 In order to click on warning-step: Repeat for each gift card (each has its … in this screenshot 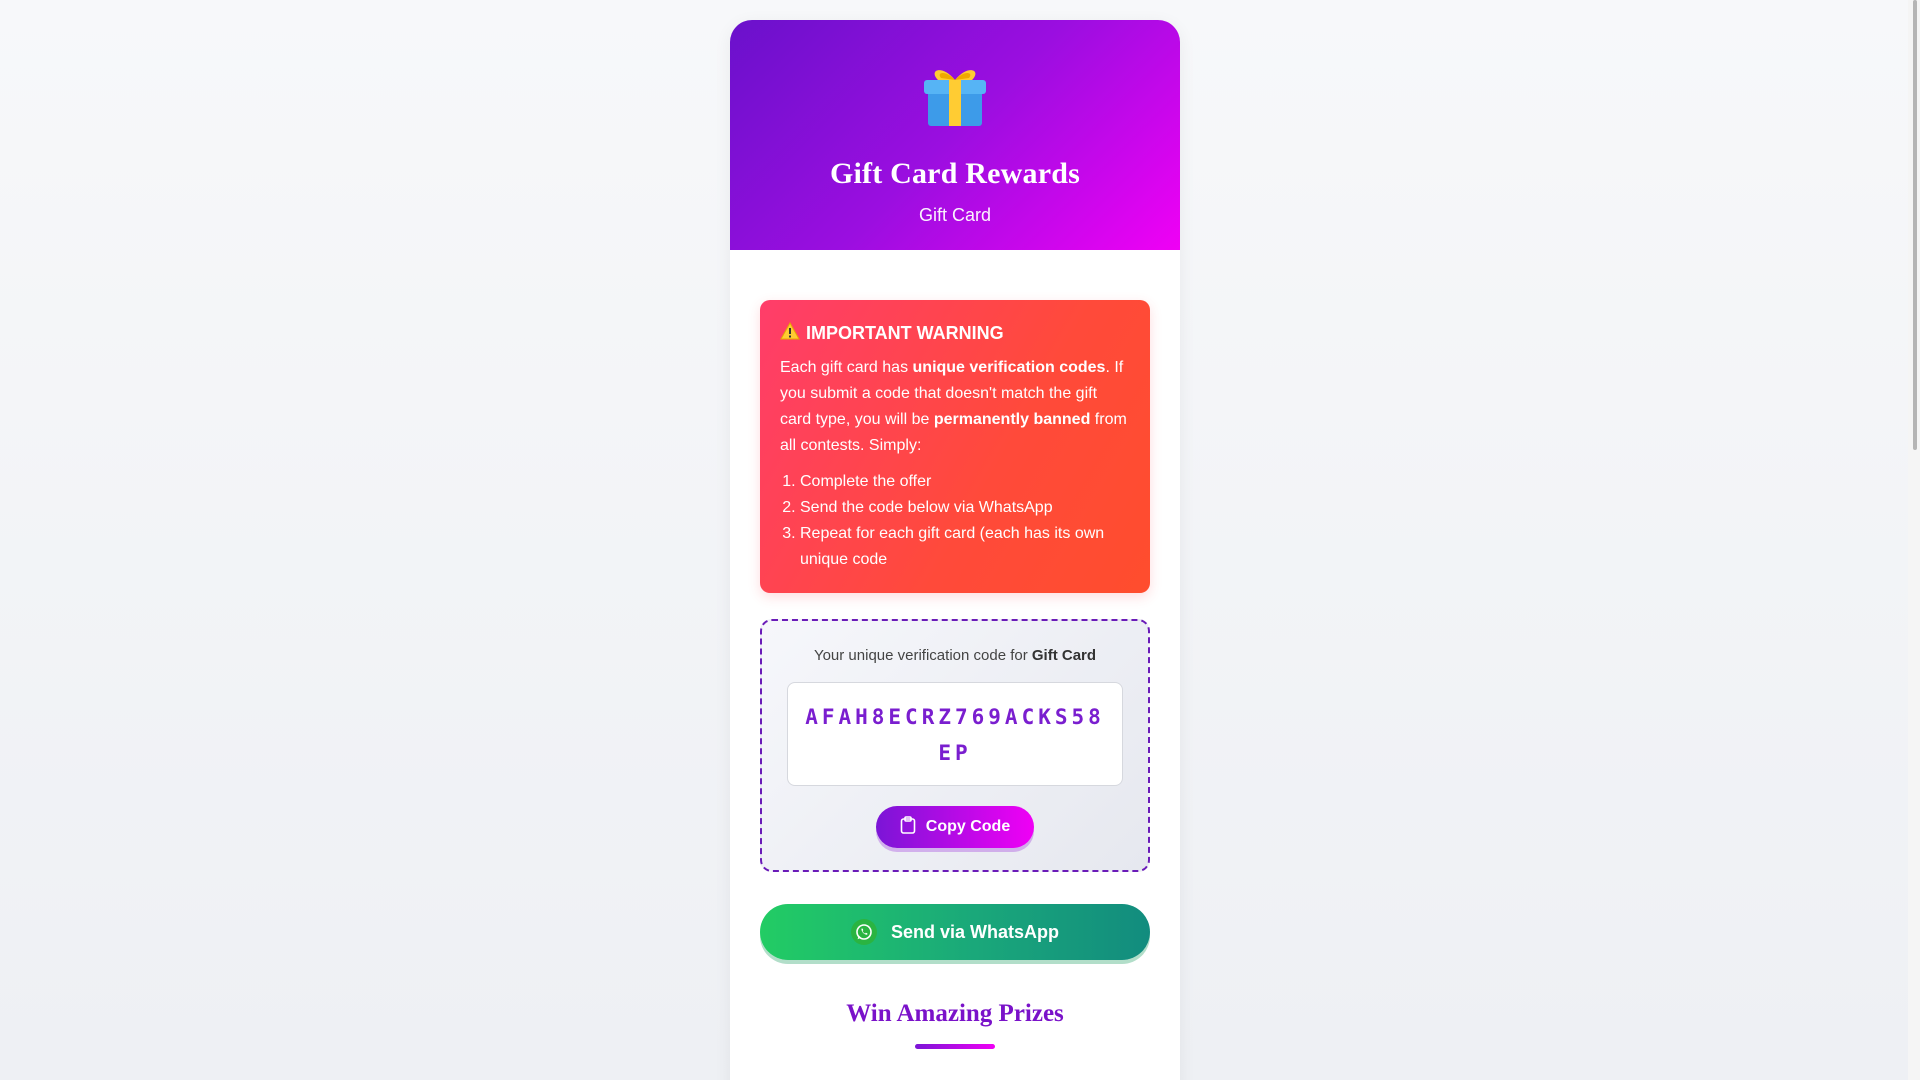, I will do `click(965, 547)`.